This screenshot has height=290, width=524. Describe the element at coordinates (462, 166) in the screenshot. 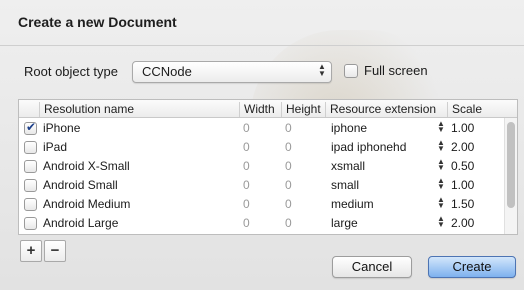

I see `row-scale: 0.50` at that location.